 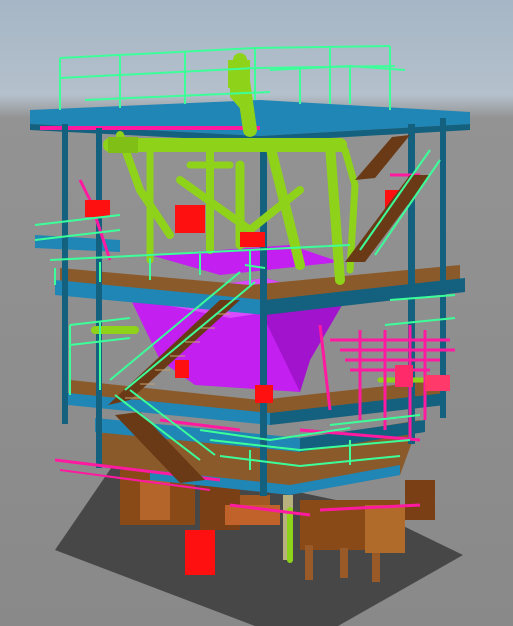 I want to click on magenta-flange, so click(x=404, y=376).